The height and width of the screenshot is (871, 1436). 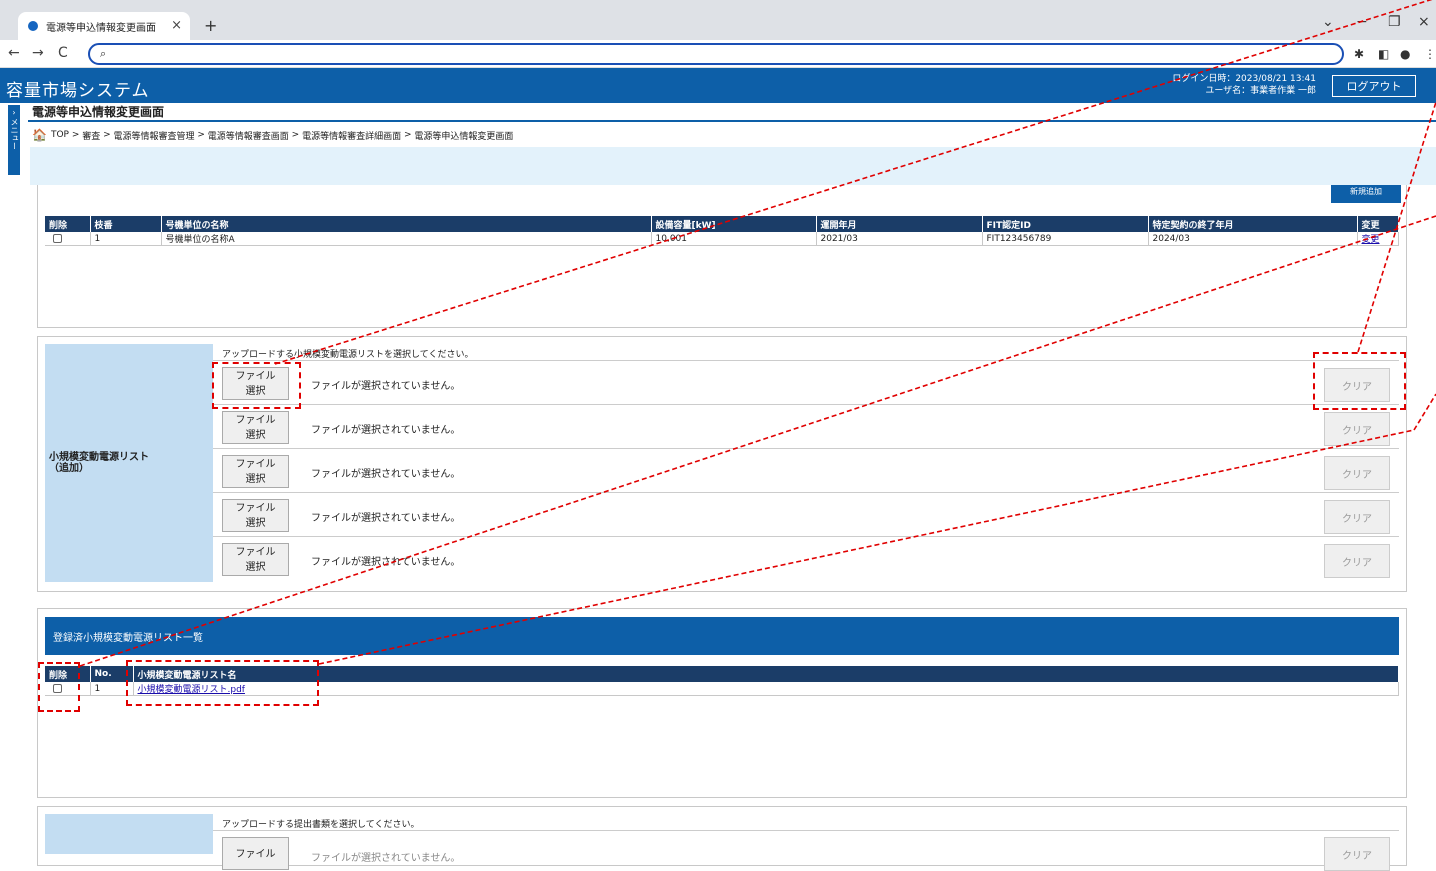 I want to click on document-file-status: ファイルが選択されていません。, so click(x=386, y=858).